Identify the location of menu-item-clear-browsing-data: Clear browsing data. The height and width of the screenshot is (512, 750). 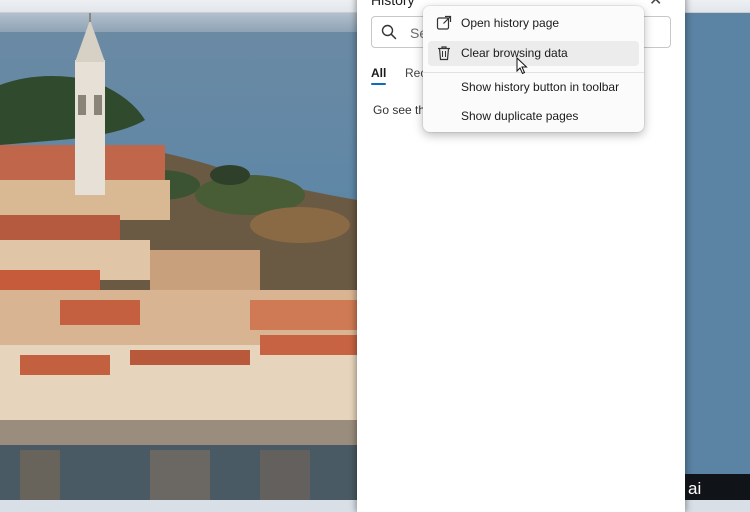
(533, 53).